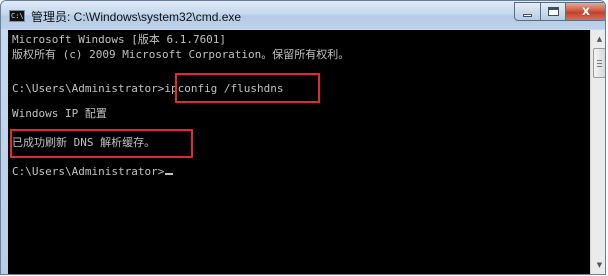 Image resolution: width=608 pixels, height=276 pixels. What do you see at coordinates (169, 174) in the screenshot?
I see `text-cursor` at bounding box center [169, 174].